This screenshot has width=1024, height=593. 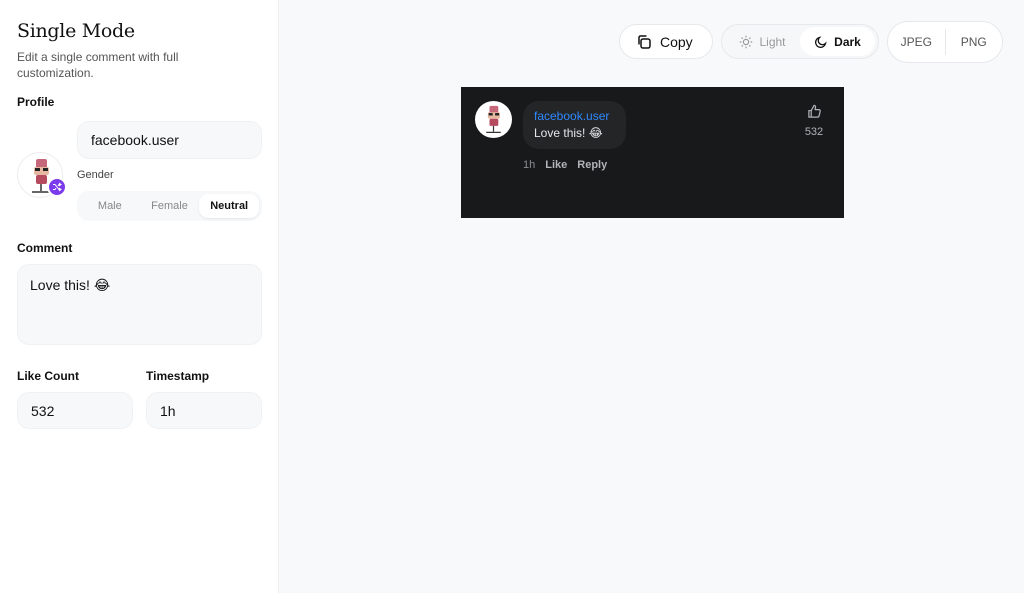 I want to click on sun-icon, so click(x=746, y=41).